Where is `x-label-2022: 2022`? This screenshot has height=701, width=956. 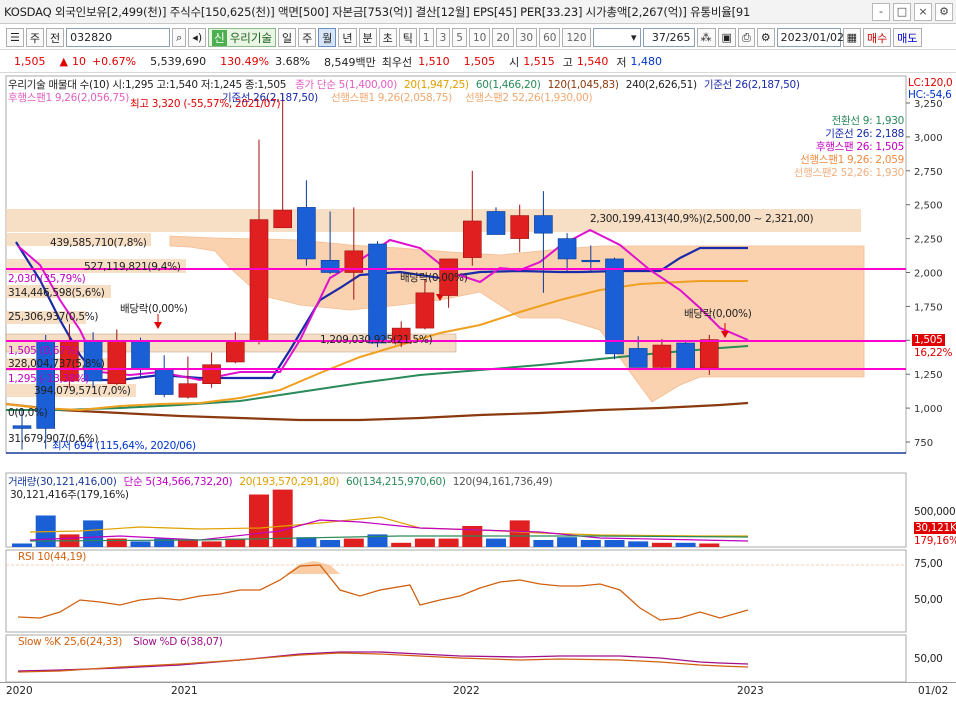 x-label-2022: 2022 is located at coordinates (466, 691).